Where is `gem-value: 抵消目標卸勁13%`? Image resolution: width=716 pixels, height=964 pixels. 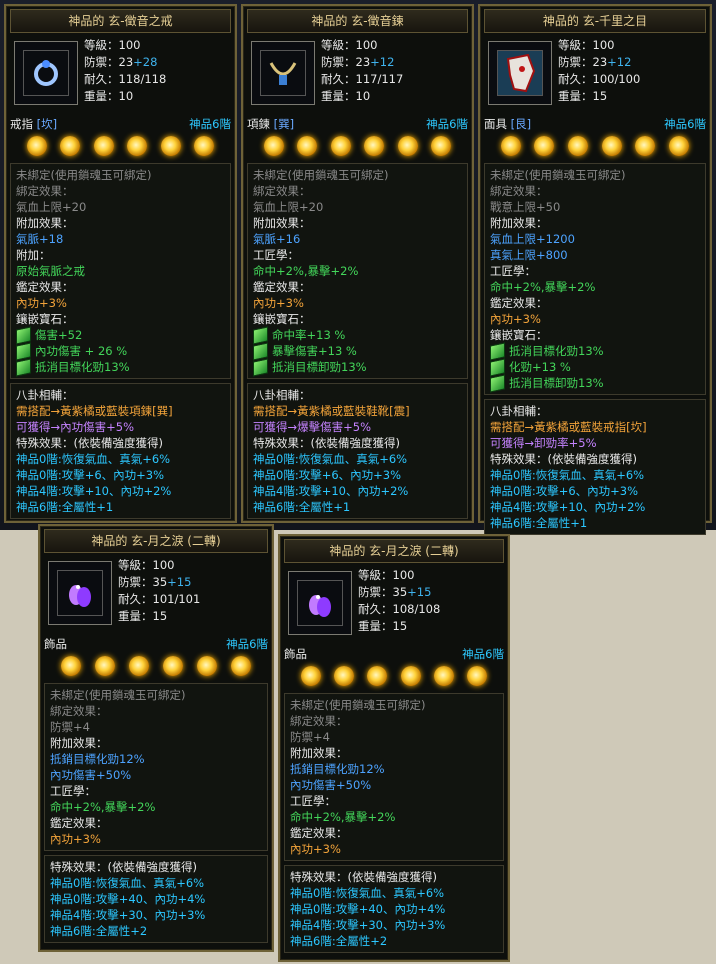
gem-value: 抵消目標卸勁13% is located at coordinates (319, 367).